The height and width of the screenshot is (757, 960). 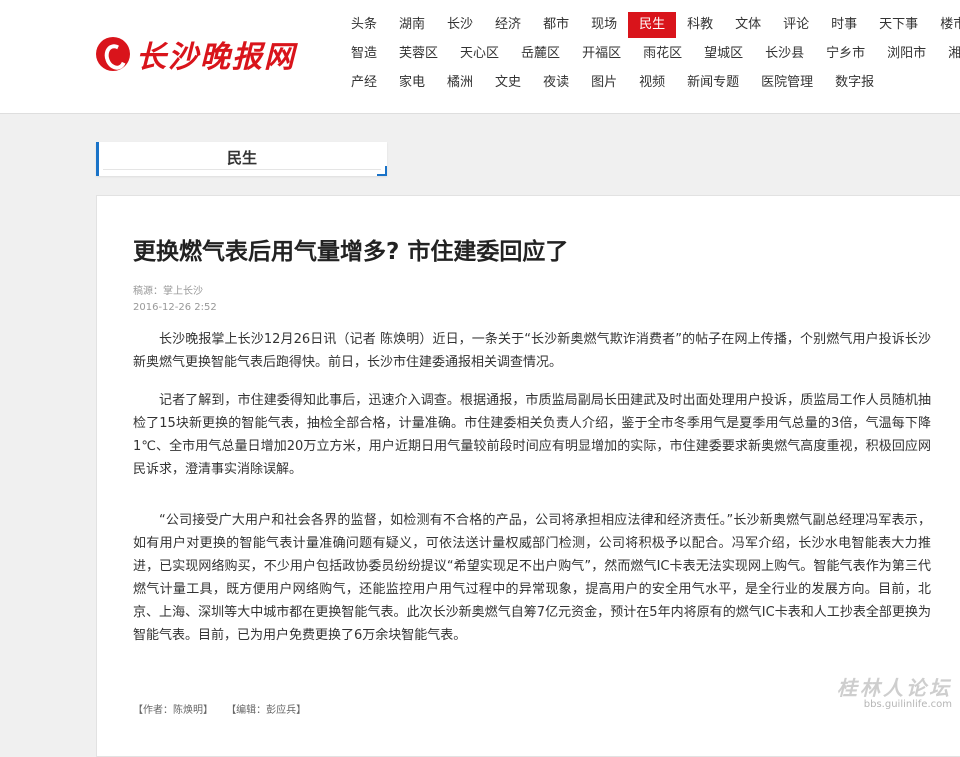 I want to click on nav-item: 医院管理, so click(x=787, y=83).